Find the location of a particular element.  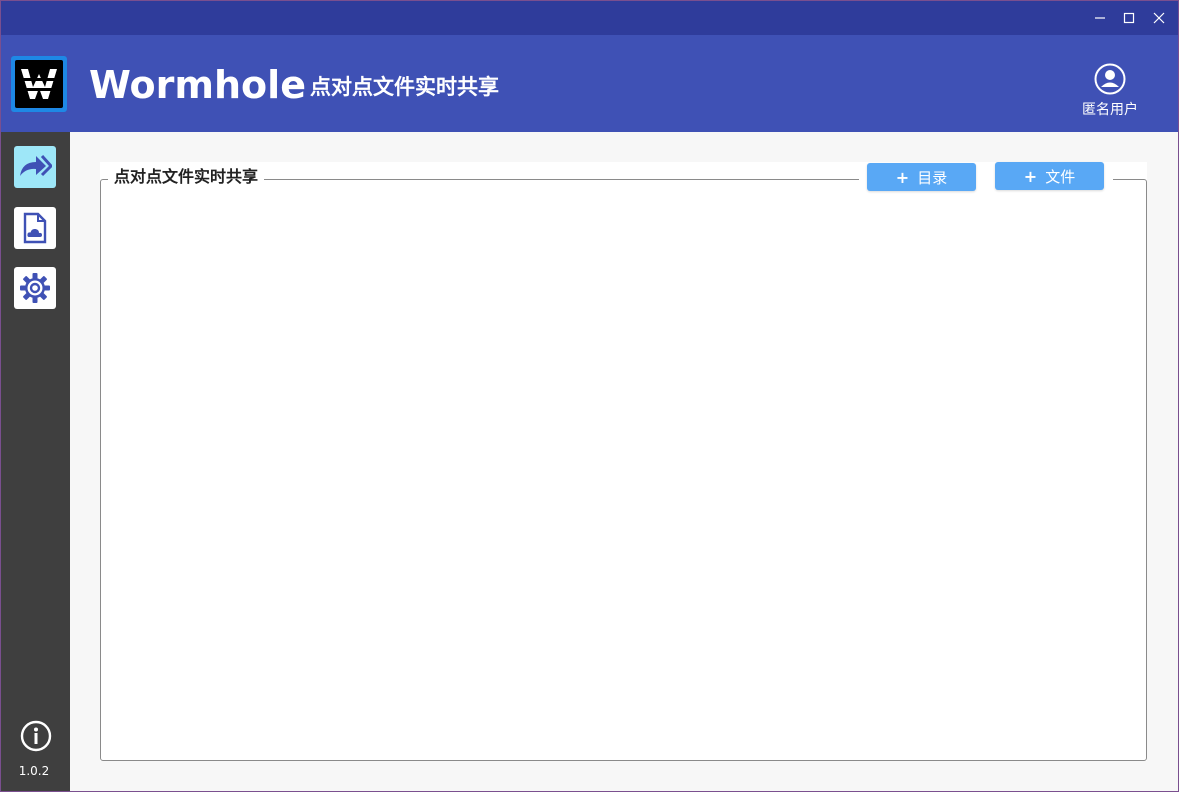

sidebar: 1.0.2 is located at coordinates (35, 461).